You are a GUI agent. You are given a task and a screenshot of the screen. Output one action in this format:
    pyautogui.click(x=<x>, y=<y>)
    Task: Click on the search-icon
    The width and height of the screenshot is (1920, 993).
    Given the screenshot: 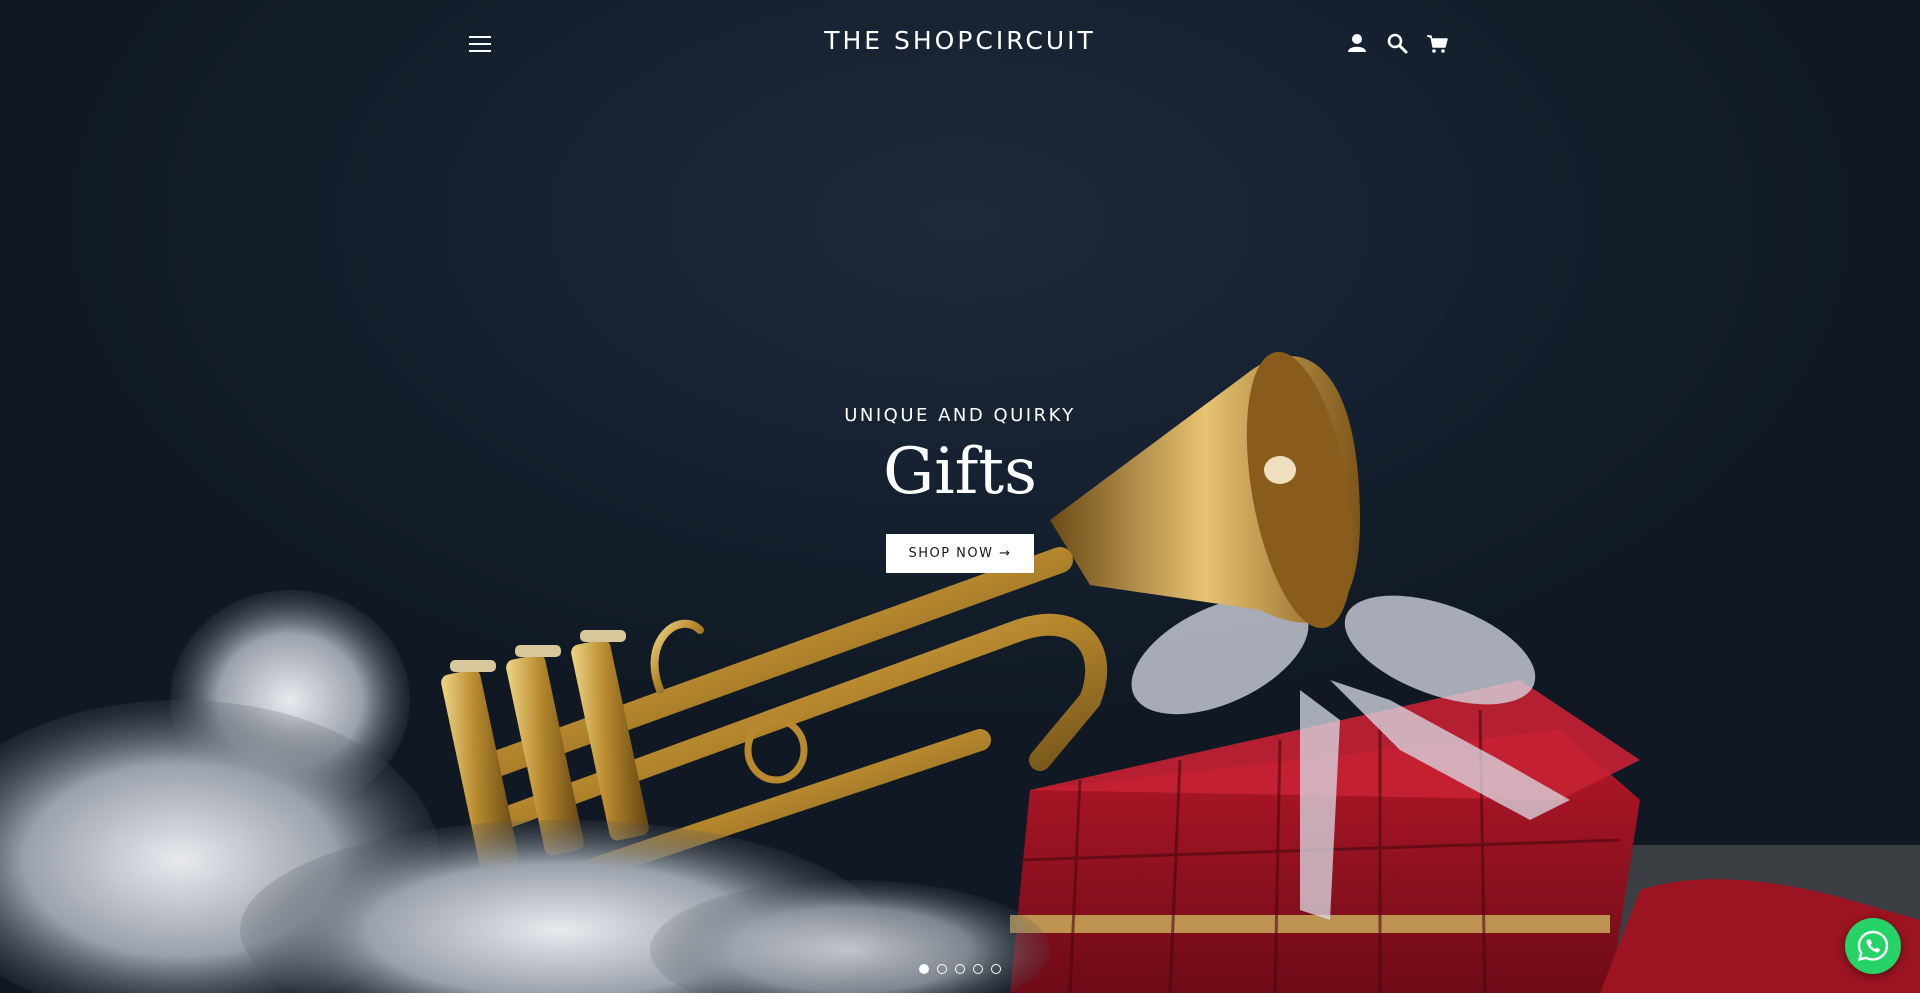 What is the action you would take?
    pyautogui.click(x=1397, y=43)
    